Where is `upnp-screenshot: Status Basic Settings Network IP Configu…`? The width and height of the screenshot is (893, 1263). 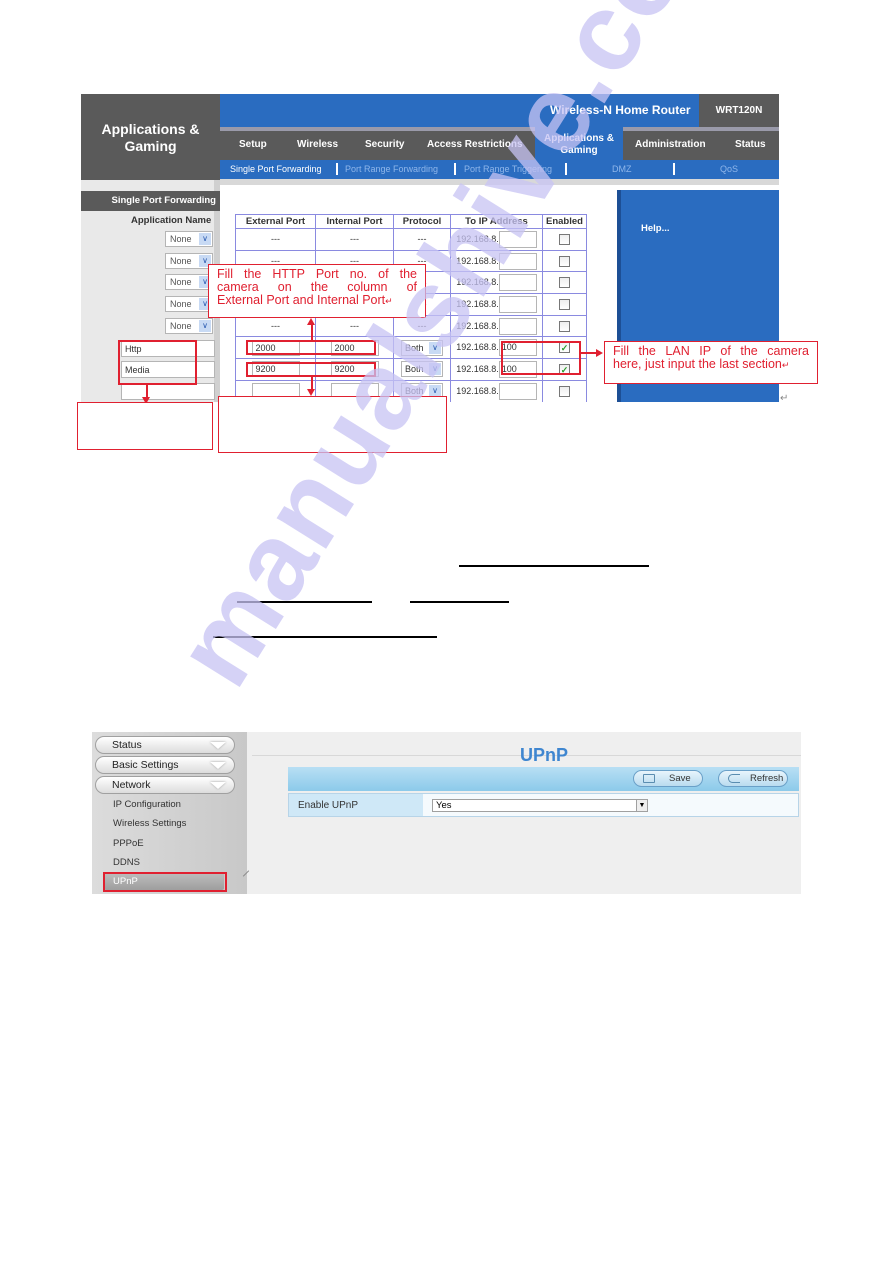
upnp-screenshot: Status Basic Settings Network IP Configu… is located at coordinates (446, 813).